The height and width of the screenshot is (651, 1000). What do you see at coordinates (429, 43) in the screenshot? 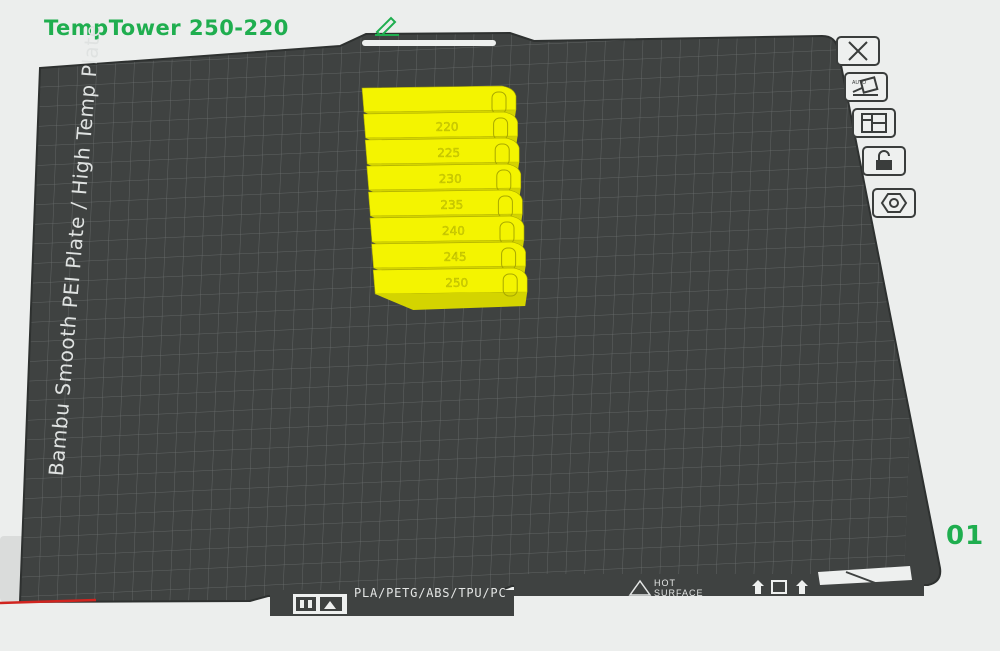
I see `plate-handle` at bounding box center [429, 43].